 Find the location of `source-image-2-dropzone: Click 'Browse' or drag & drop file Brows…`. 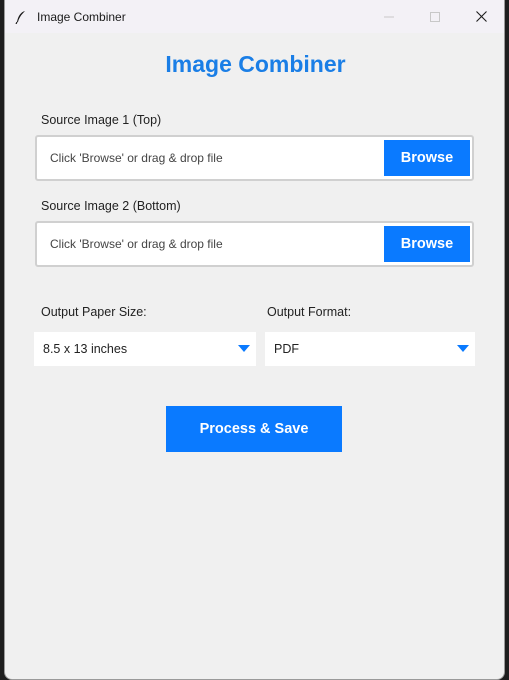

source-image-2-dropzone: Click 'Browse' or drag & drop file Brows… is located at coordinates (254, 244).